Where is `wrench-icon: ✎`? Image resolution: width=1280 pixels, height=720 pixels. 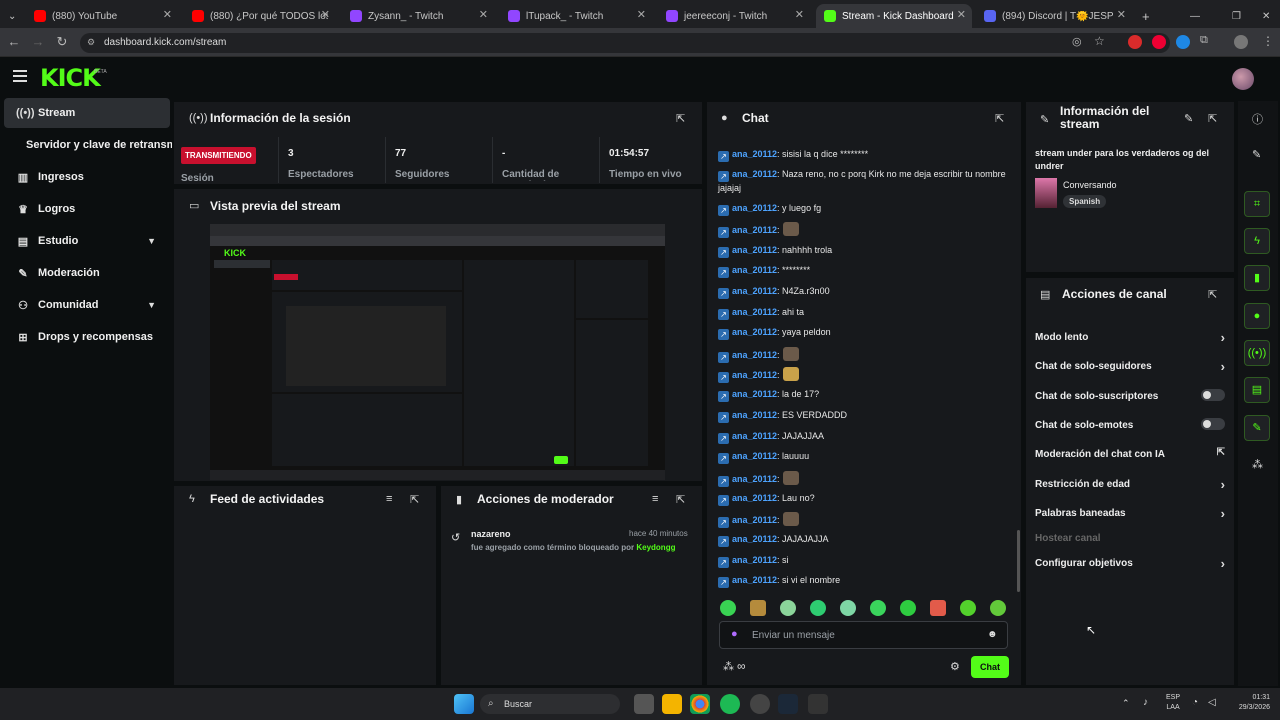
wrench-icon: ✎ is located at coordinates (1257, 428).